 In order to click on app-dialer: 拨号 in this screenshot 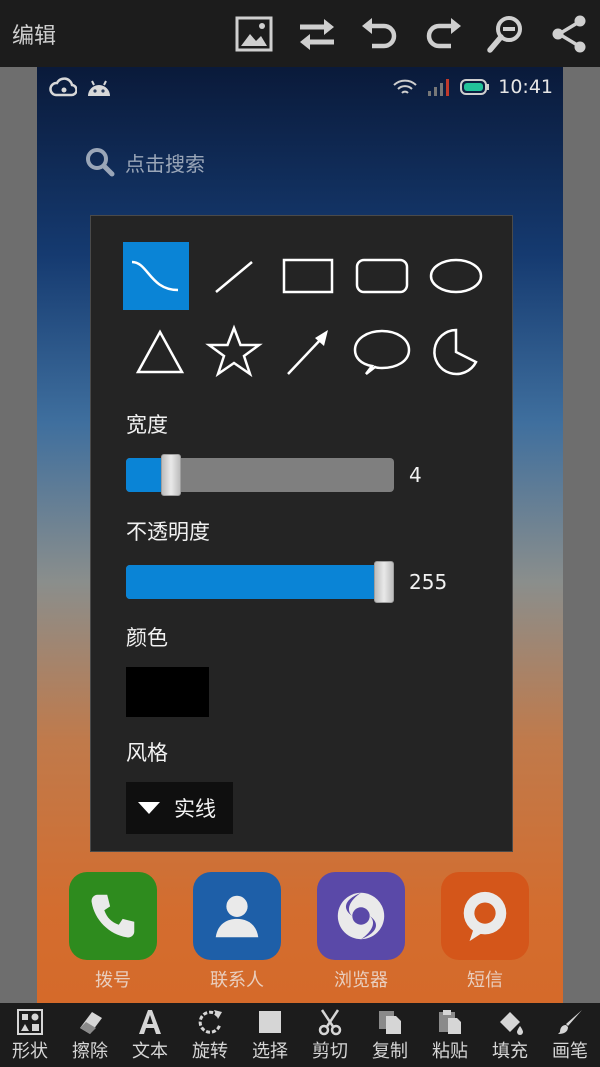, I will do `click(113, 932)`.